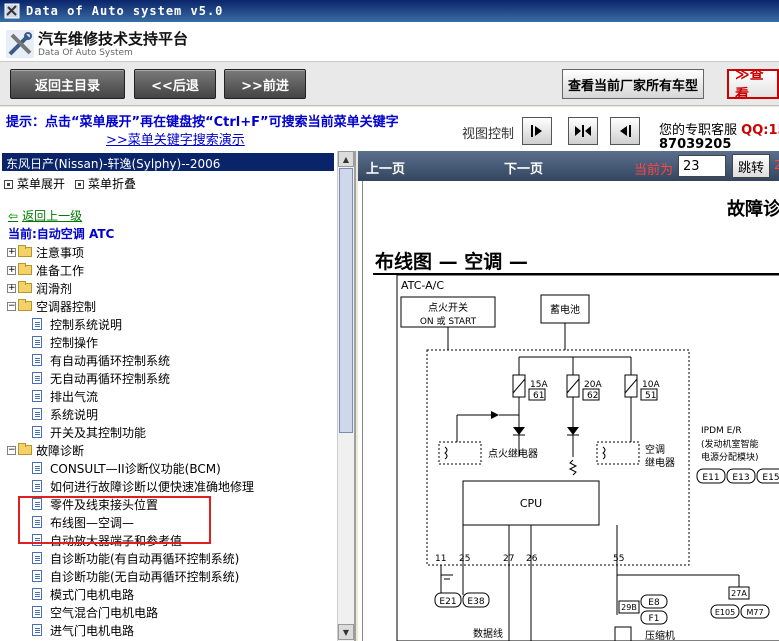 This screenshot has height=641, width=779. I want to click on conn-e8: E8, so click(654, 603).